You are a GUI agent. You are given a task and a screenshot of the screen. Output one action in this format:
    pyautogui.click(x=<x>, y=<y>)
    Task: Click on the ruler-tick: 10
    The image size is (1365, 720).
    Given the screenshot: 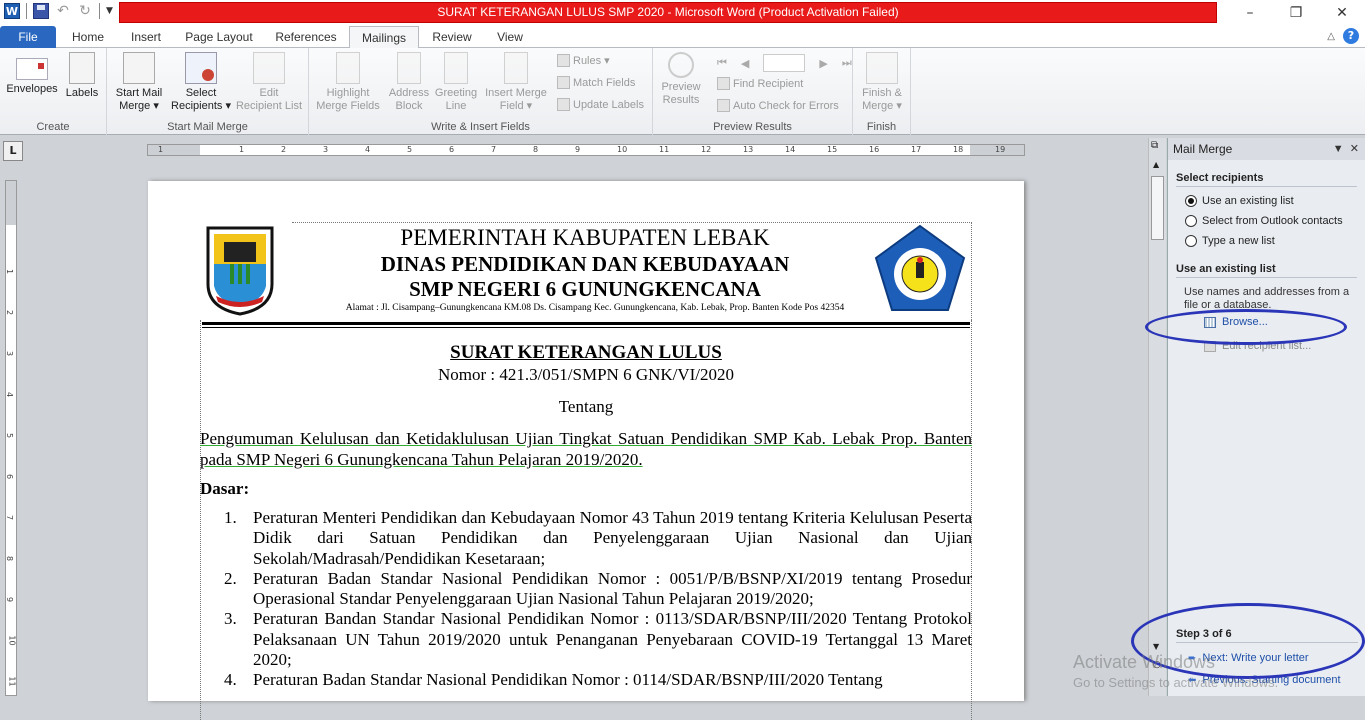 What is the action you would take?
    pyautogui.click(x=622, y=149)
    